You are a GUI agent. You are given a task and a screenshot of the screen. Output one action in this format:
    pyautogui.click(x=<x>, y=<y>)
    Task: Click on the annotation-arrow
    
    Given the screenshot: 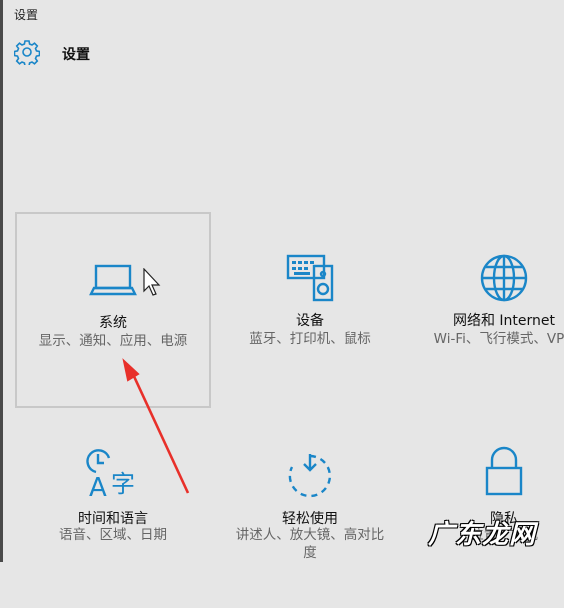 What is the action you would take?
    pyautogui.click(x=156, y=426)
    